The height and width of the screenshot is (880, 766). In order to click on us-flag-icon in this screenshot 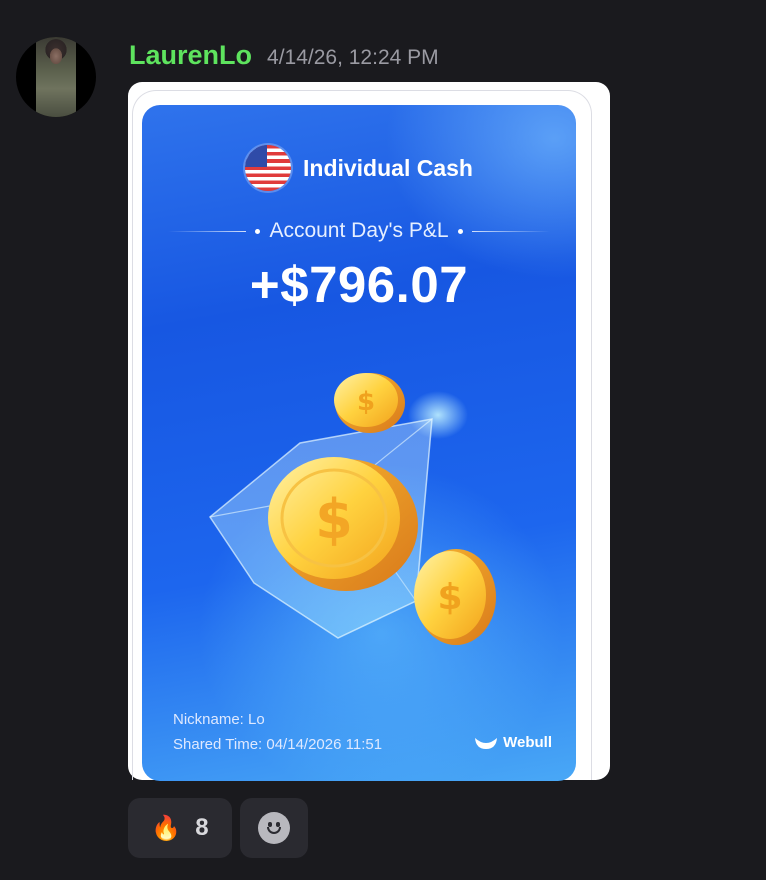, I will do `click(268, 168)`.